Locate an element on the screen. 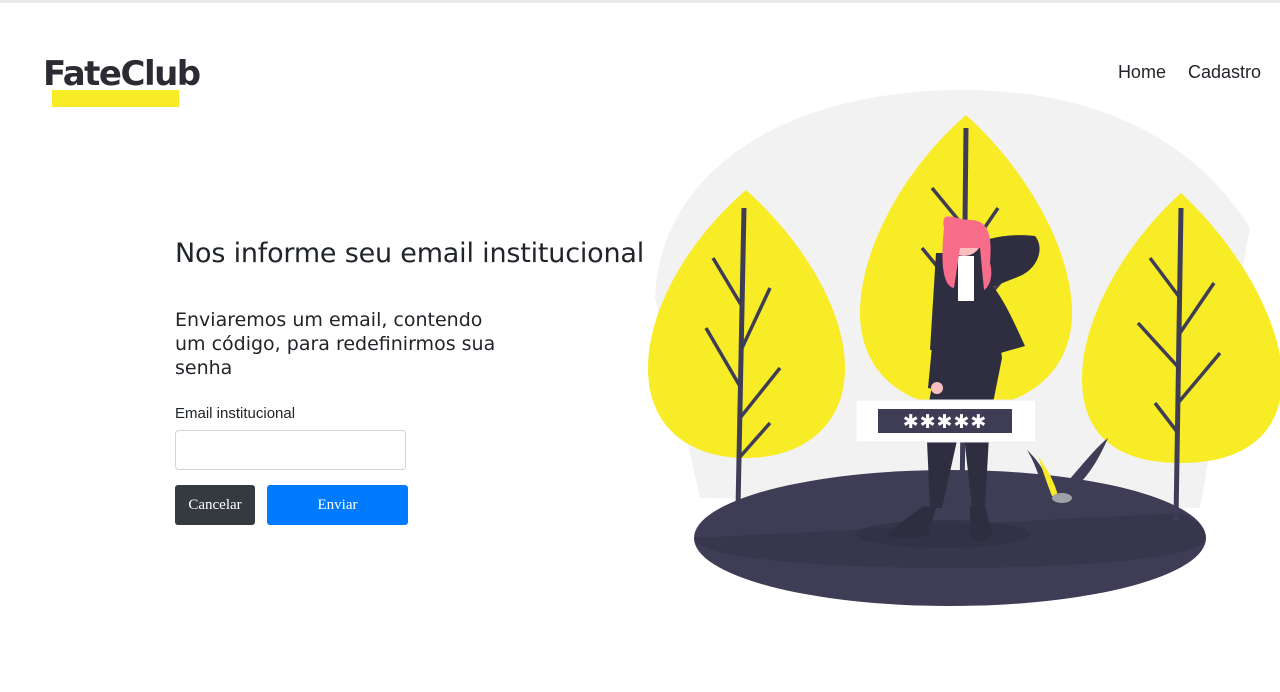 Image resolution: width=1280 pixels, height=692 pixels. brand-logo: FateClub is located at coordinates (128, 82).